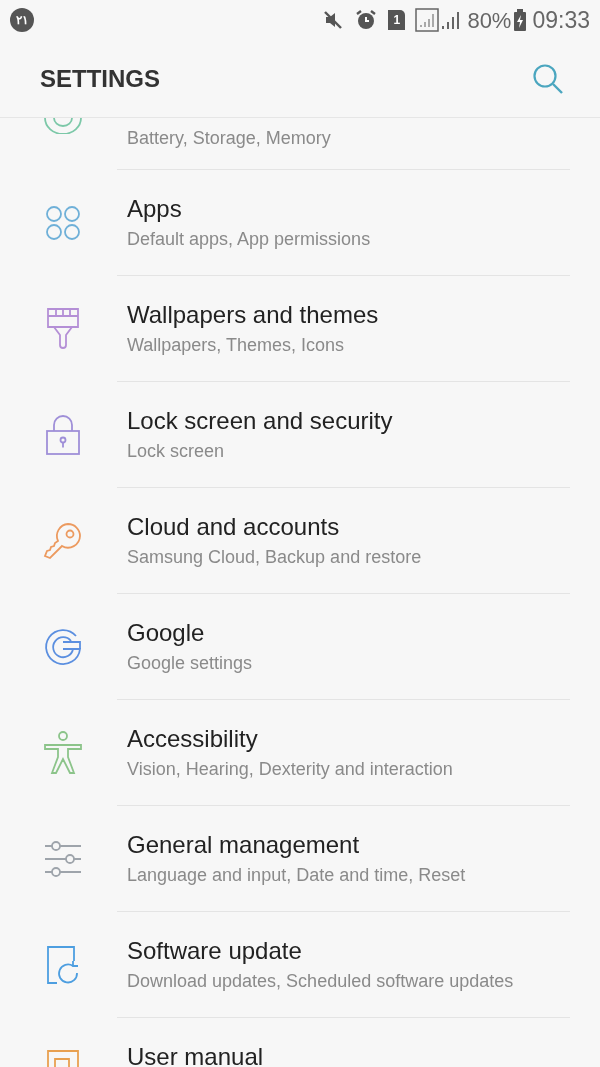  Describe the element at coordinates (274, 527) in the screenshot. I see `item-title: Cloud and accounts` at that location.